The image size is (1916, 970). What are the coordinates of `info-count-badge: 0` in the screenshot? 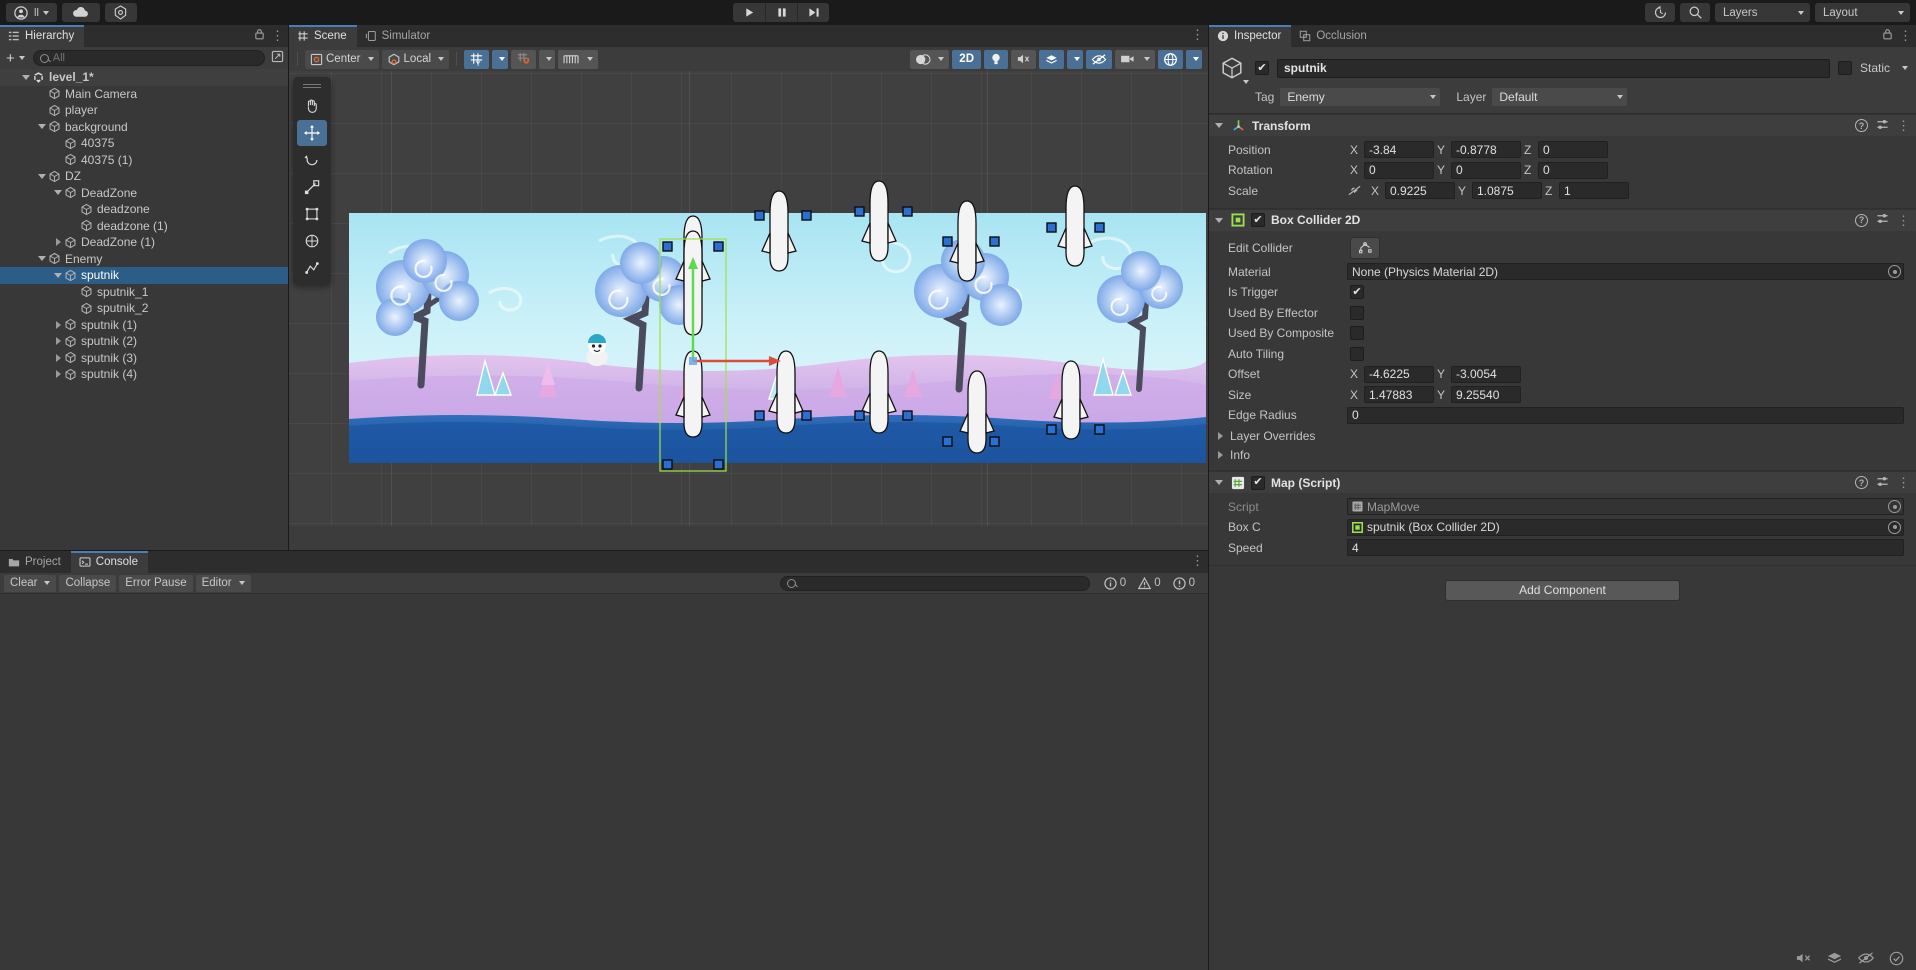 It's located at (1115, 583).